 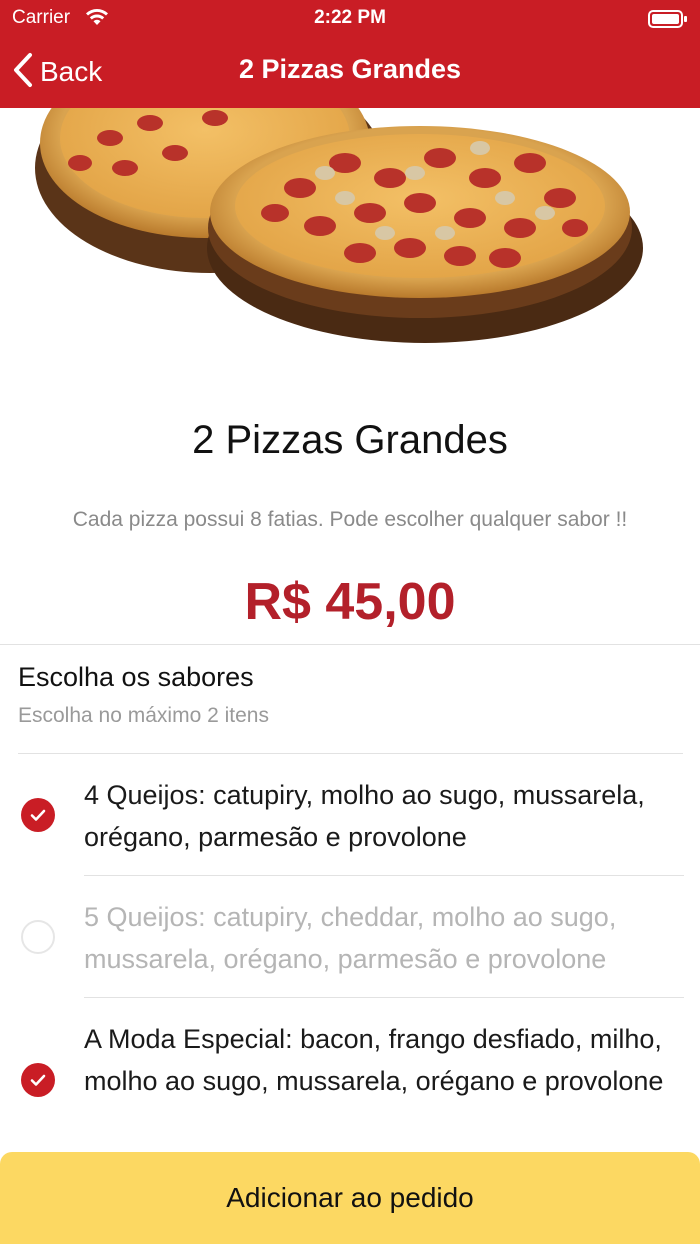 I want to click on nav-title: 2 Pizzas Grandes, so click(x=350, y=69).